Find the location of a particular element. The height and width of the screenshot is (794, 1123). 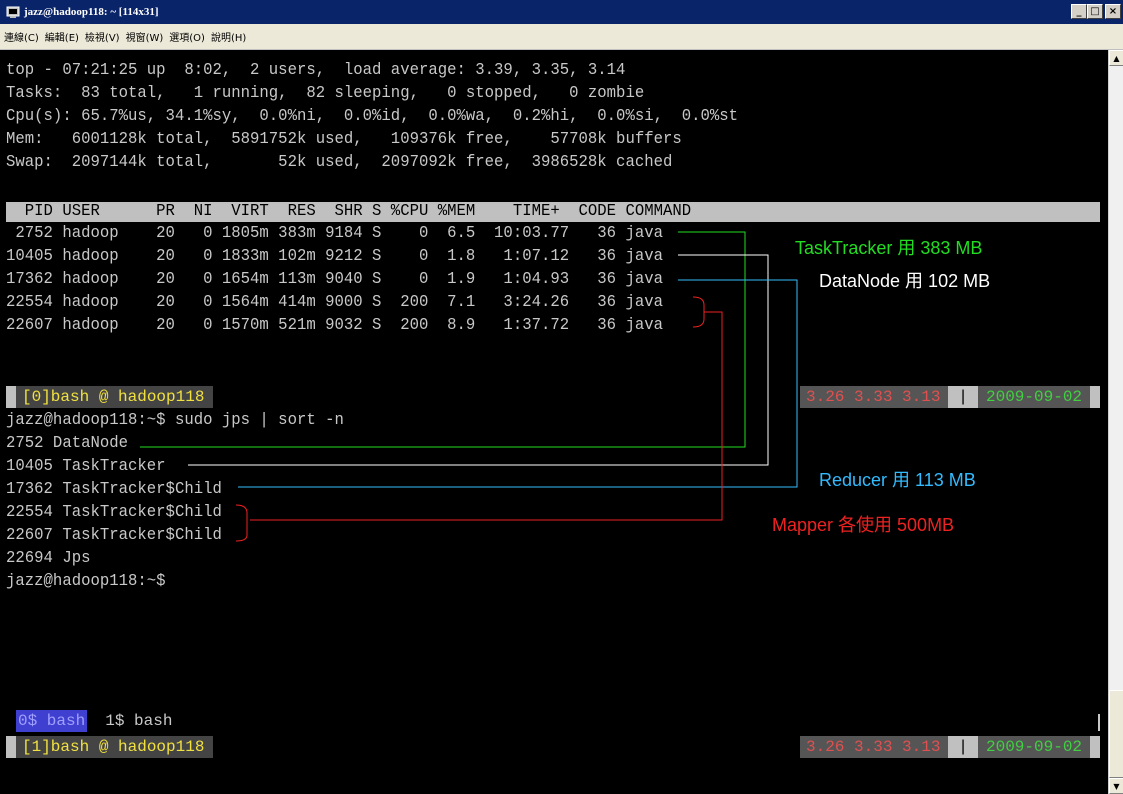

shell-prompt: jazz@hadoop118:~$ is located at coordinates (86, 581).